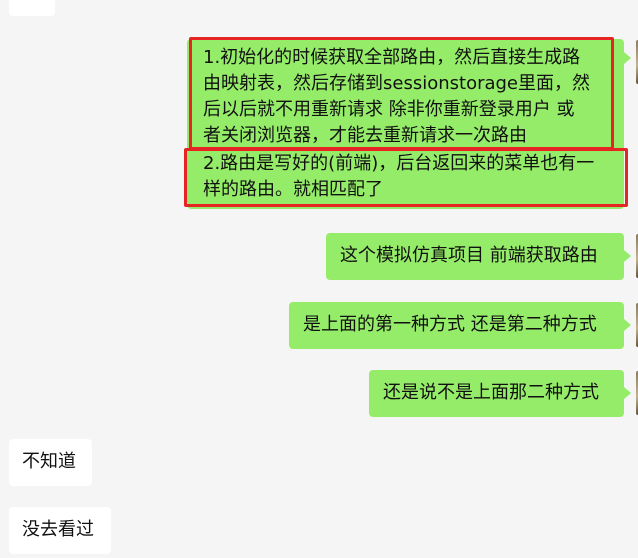 The height and width of the screenshot is (558, 638). Describe the element at coordinates (365, 135) in the screenshot. I see `message-line: 者关闭浏览器，才能去重新请求一次路由` at that location.